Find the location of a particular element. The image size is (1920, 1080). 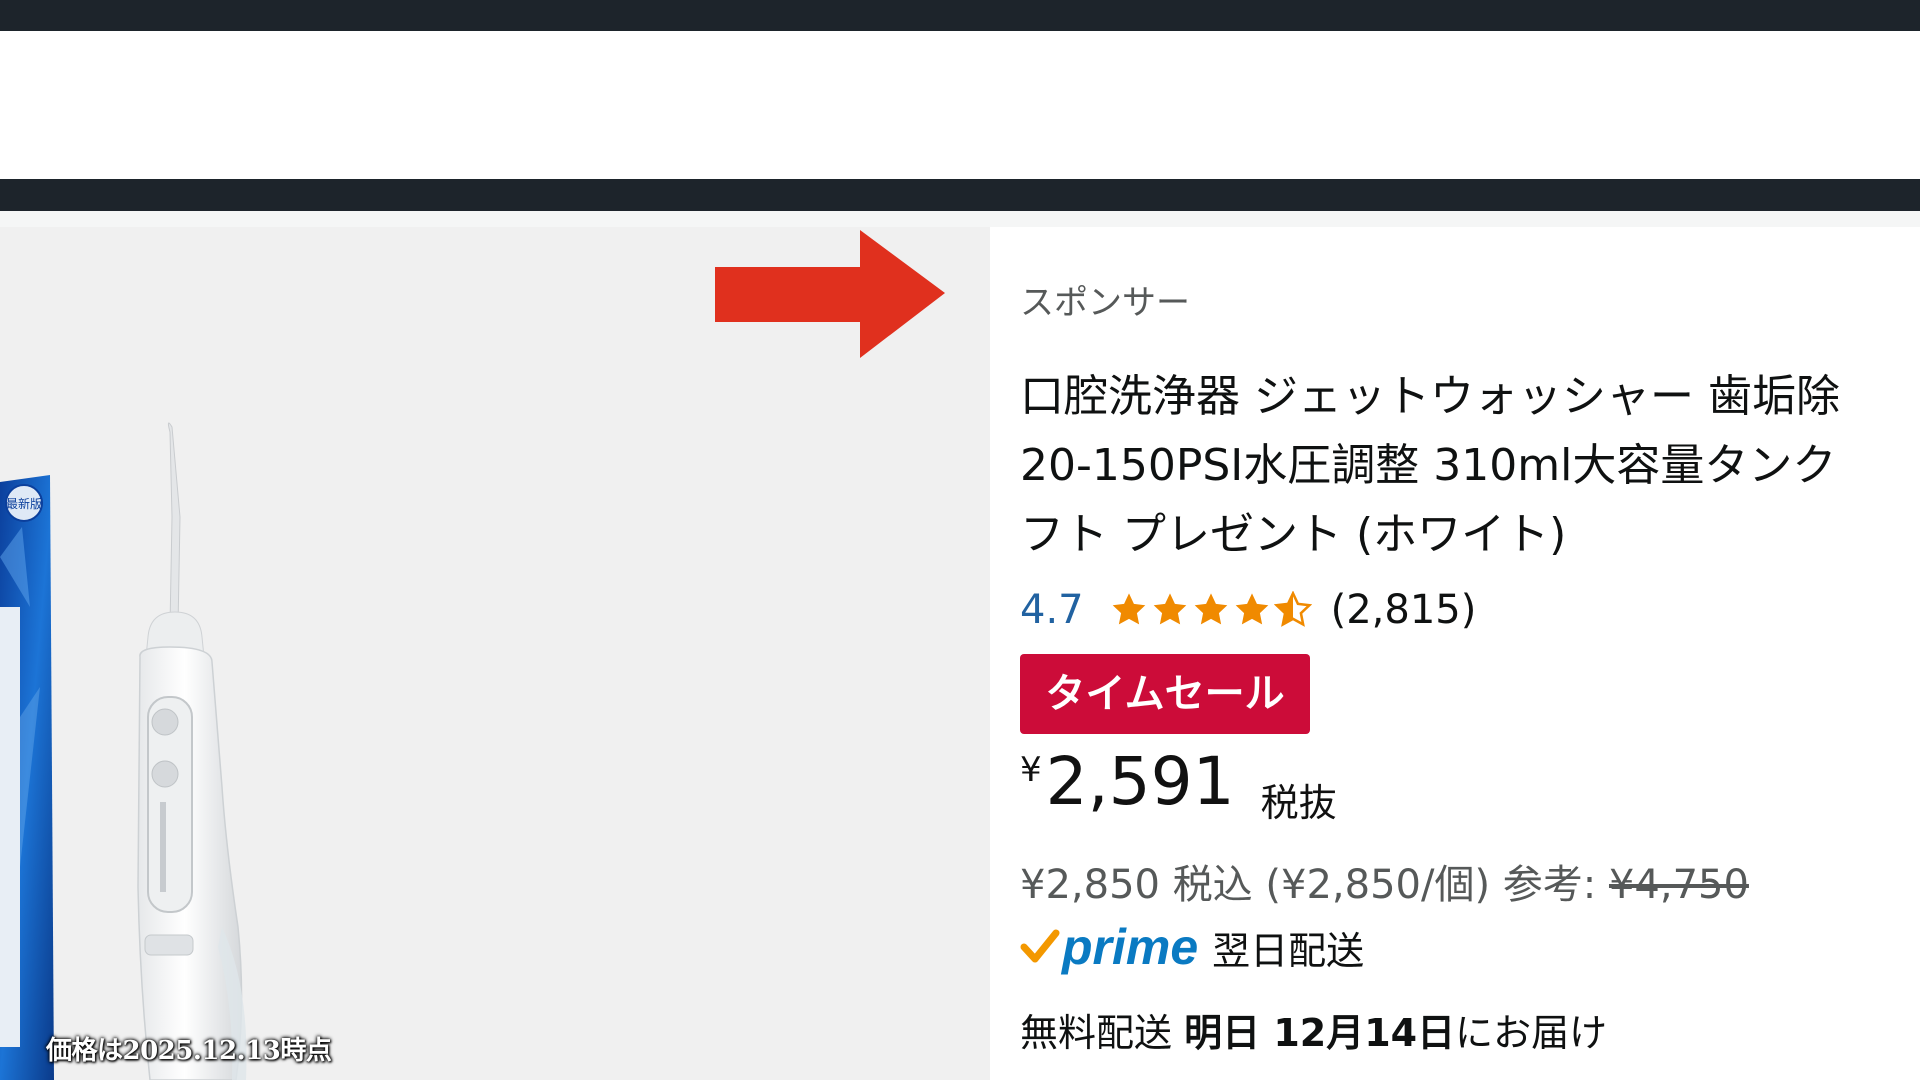

review-count: (2,815) is located at coordinates (1404, 610).